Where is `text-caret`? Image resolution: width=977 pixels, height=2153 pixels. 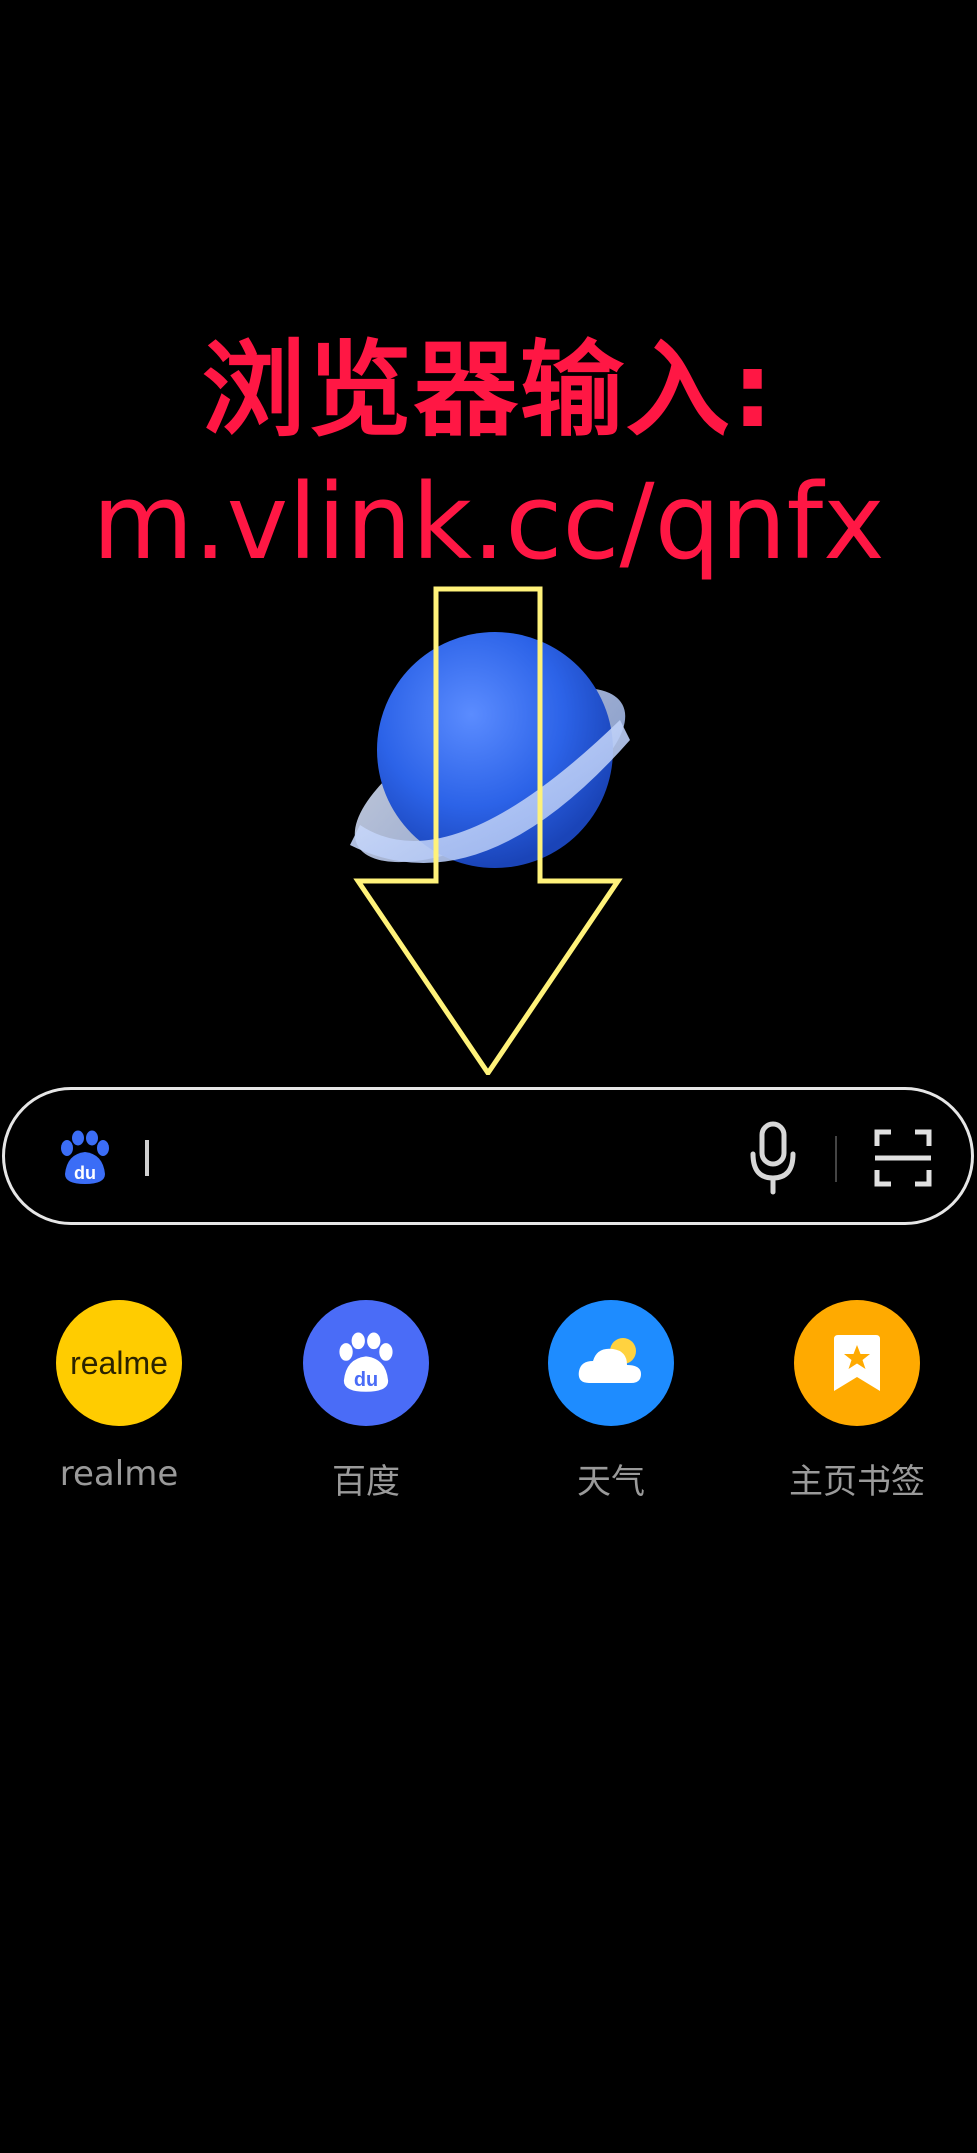
text-caret is located at coordinates (147, 1158).